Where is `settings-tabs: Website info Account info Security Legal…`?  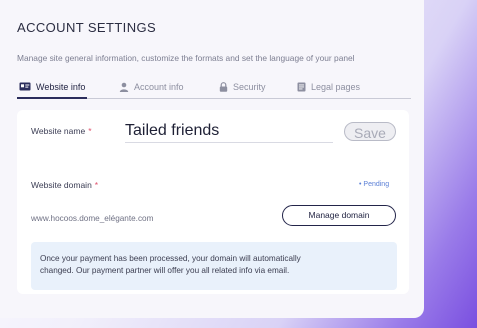
settings-tabs: Website info Account info Security Legal… is located at coordinates (213, 87).